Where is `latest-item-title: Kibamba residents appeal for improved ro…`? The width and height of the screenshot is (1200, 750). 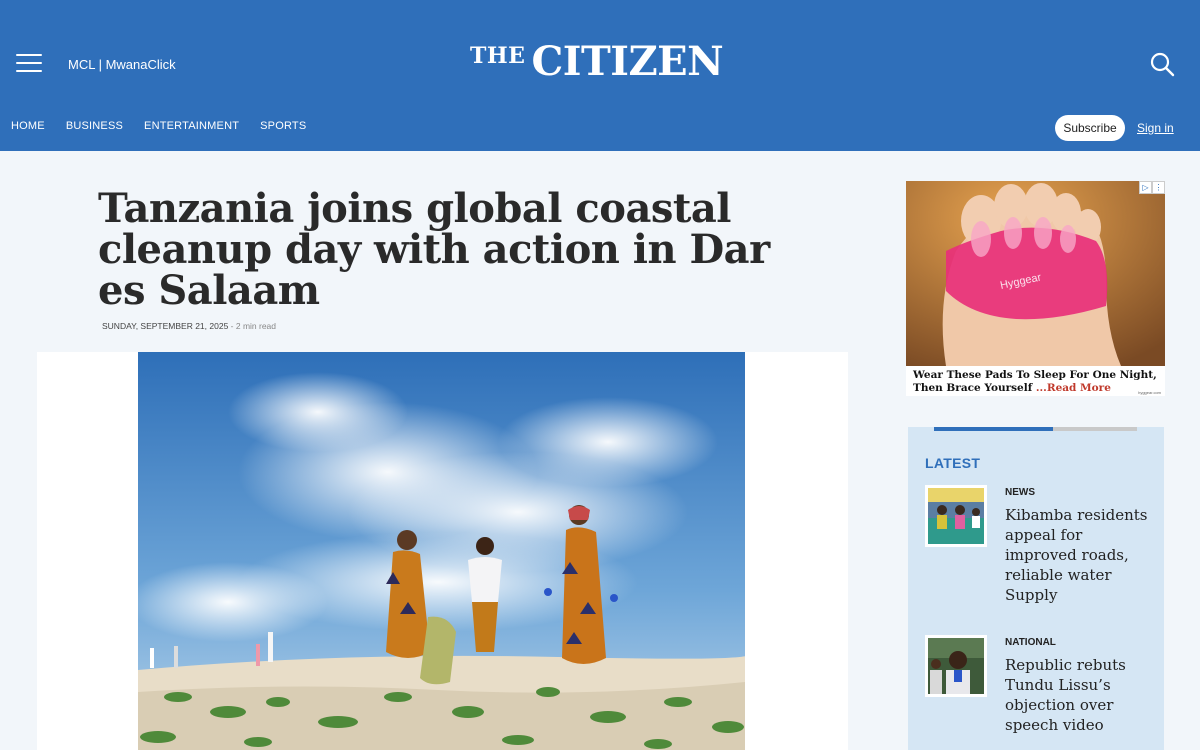 latest-item-title: Kibamba residents appeal for improved ro… is located at coordinates (1080, 555).